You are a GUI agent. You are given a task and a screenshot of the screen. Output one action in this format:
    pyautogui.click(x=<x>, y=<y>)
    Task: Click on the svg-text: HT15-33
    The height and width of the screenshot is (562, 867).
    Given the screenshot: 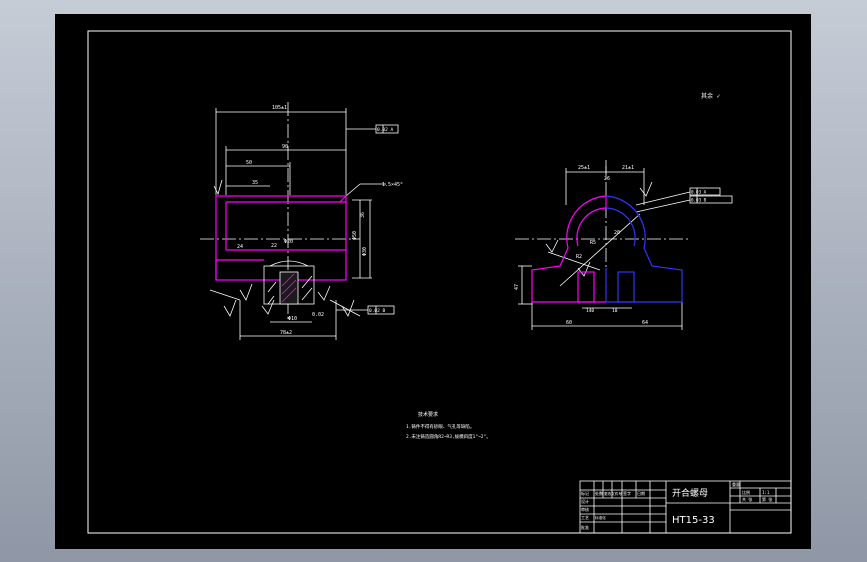 What is the action you would take?
    pyautogui.click(x=693, y=520)
    